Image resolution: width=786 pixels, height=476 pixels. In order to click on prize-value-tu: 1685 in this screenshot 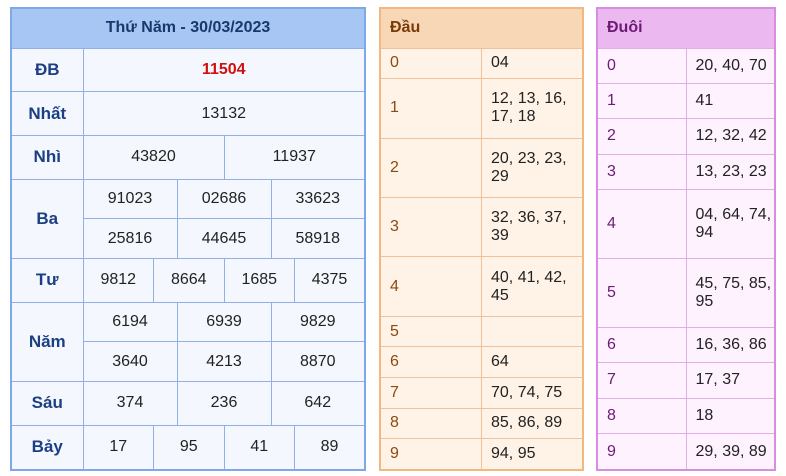, I will do `click(259, 280)`.